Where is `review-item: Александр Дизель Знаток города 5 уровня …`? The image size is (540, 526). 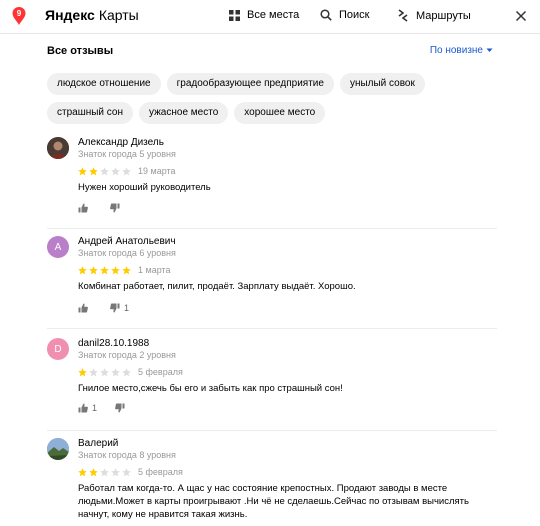 review-item: Александр Дизель Знаток города 5 уровня … is located at coordinates (277, 183).